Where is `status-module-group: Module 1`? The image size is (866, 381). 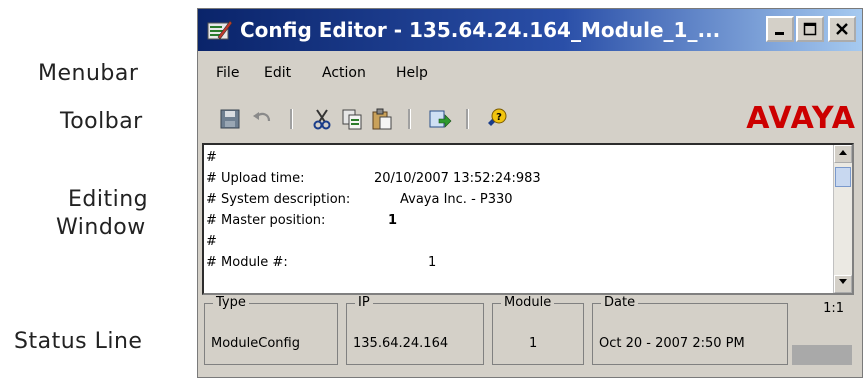
status-module-group: Module 1 is located at coordinates (538, 330).